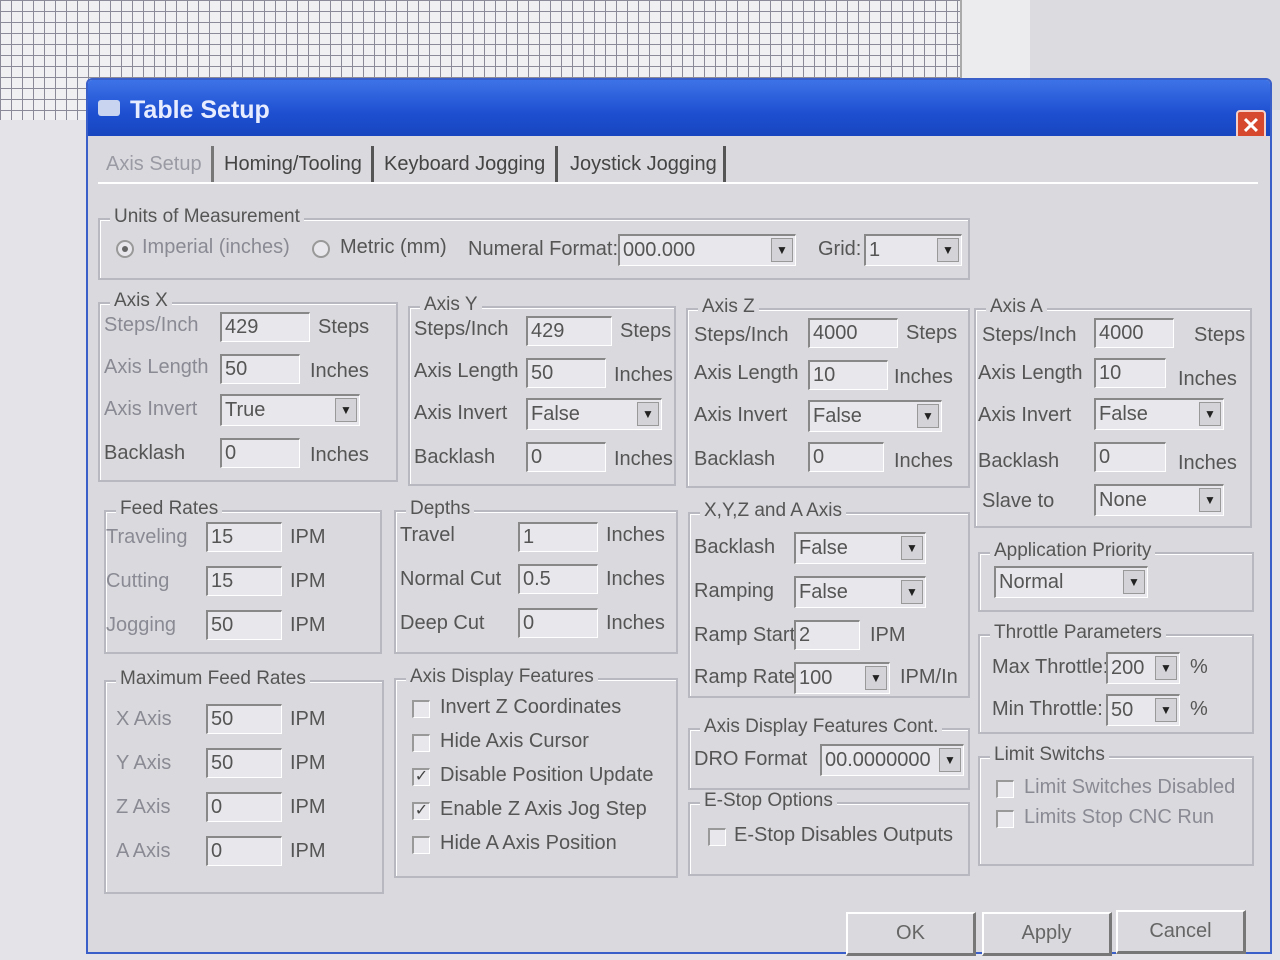 This screenshot has height=960, width=1280. What do you see at coordinates (1220, 335) in the screenshot?
I see `axis-a-steps-unit: Steps` at bounding box center [1220, 335].